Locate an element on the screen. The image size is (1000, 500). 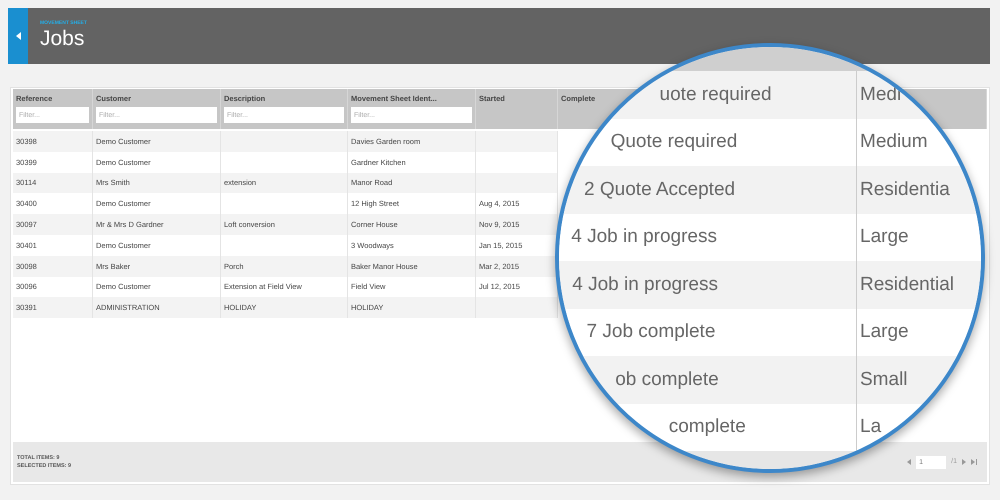
page-title: Jobs is located at coordinates (63, 39).